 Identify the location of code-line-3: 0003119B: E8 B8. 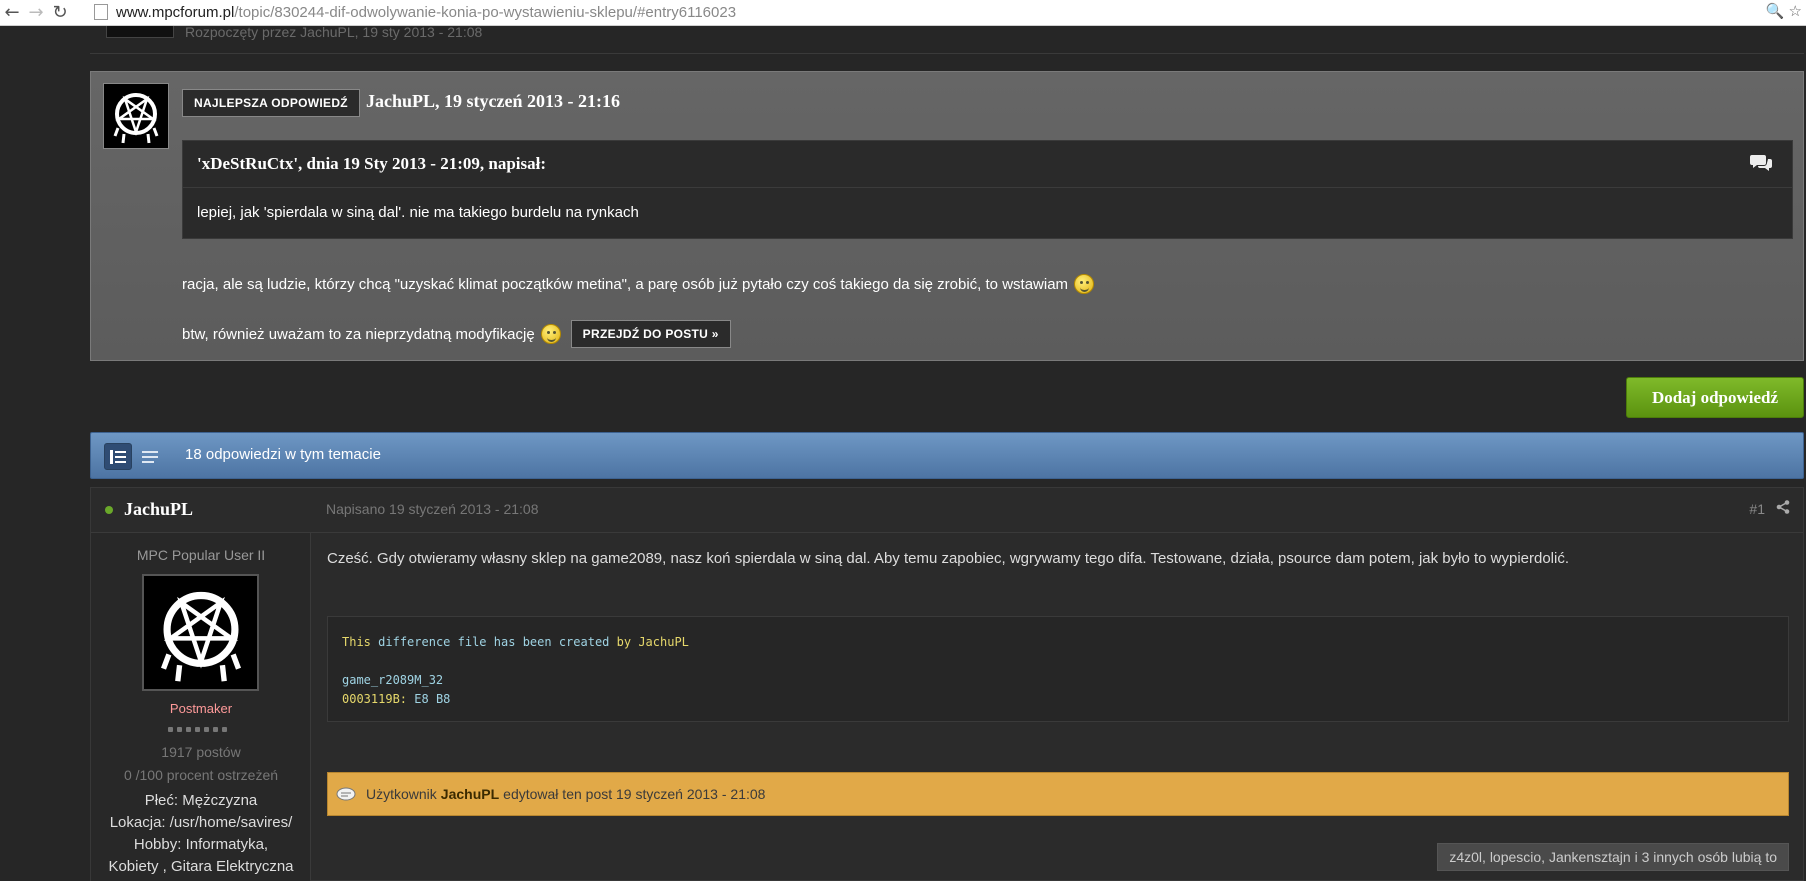
(1058, 699).